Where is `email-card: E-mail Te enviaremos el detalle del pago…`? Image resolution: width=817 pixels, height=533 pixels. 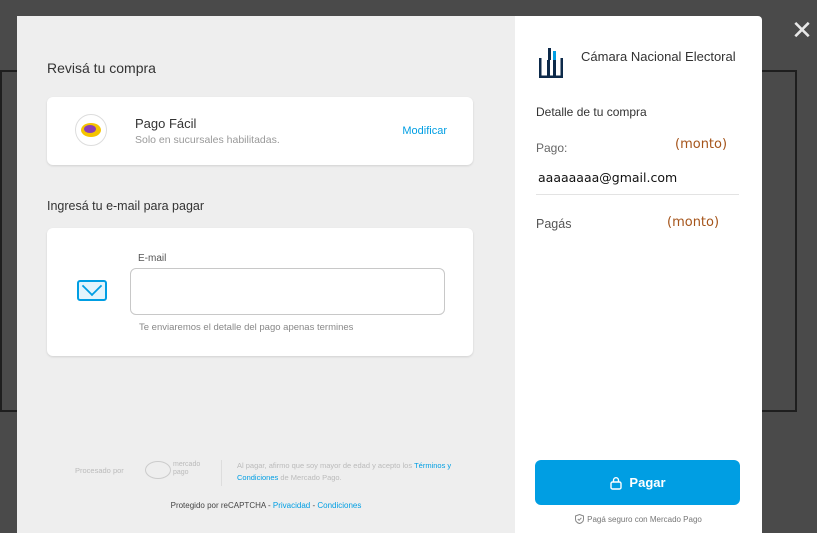 email-card: E-mail Te enviaremos el detalle del pago… is located at coordinates (260, 292).